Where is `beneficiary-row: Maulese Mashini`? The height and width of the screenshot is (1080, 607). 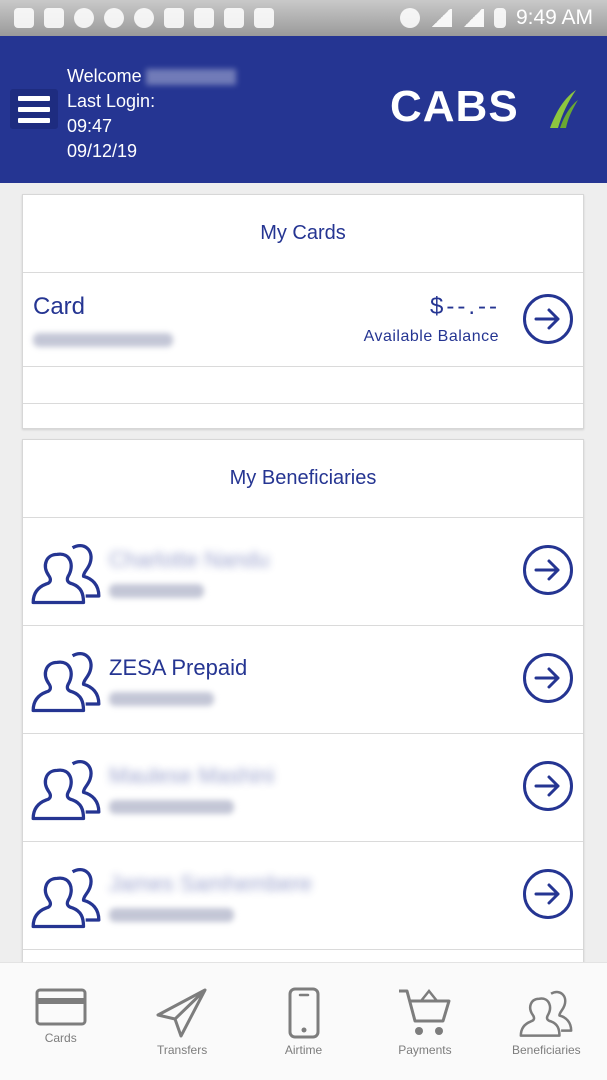 beneficiary-row: Maulese Mashini is located at coordinates (303, 788).